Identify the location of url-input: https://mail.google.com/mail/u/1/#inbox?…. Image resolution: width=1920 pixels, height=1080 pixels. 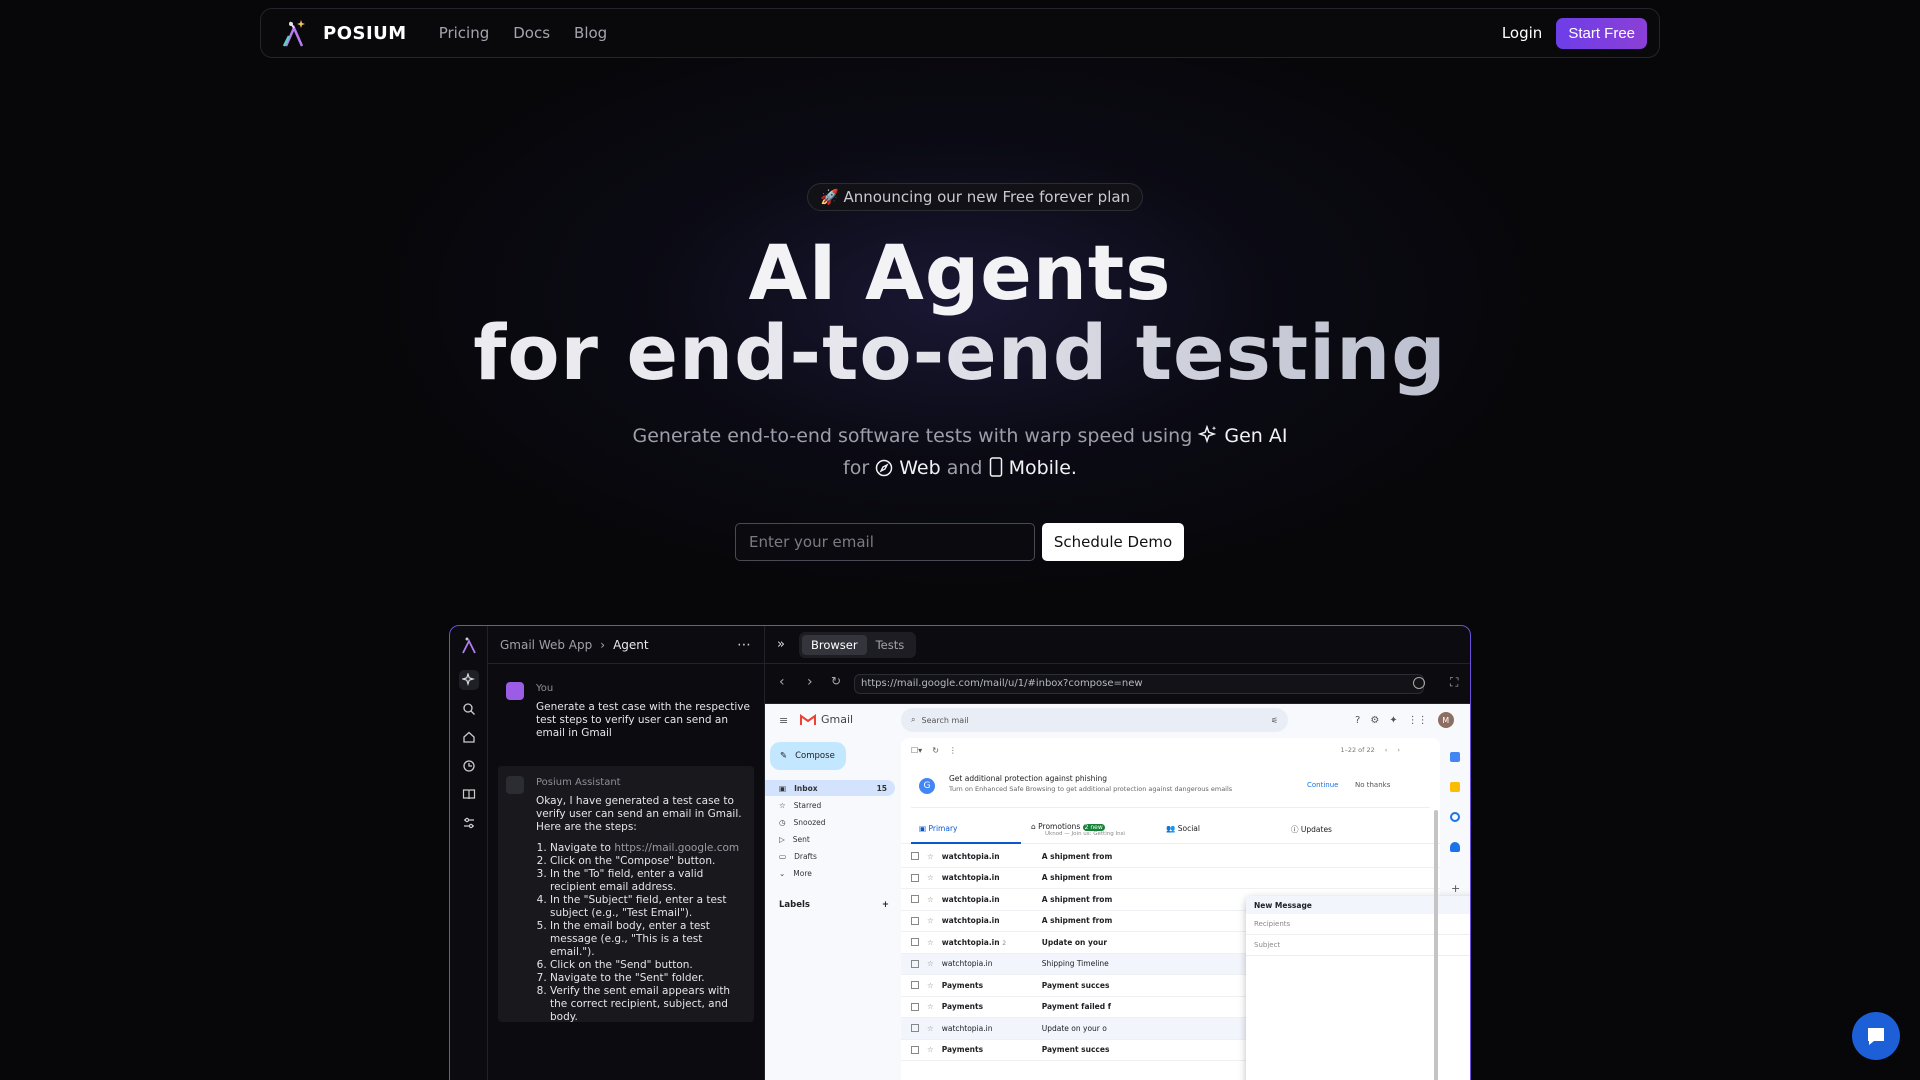
(1139, 684).